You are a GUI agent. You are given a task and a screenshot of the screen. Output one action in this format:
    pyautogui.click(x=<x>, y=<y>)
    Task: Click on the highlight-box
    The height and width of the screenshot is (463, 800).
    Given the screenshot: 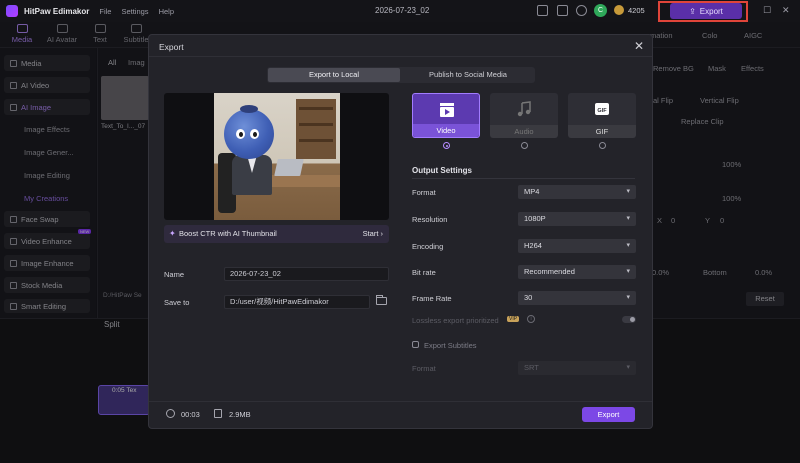 What is the action you would take?
    pyautogui.click(x=703, y=11)
    